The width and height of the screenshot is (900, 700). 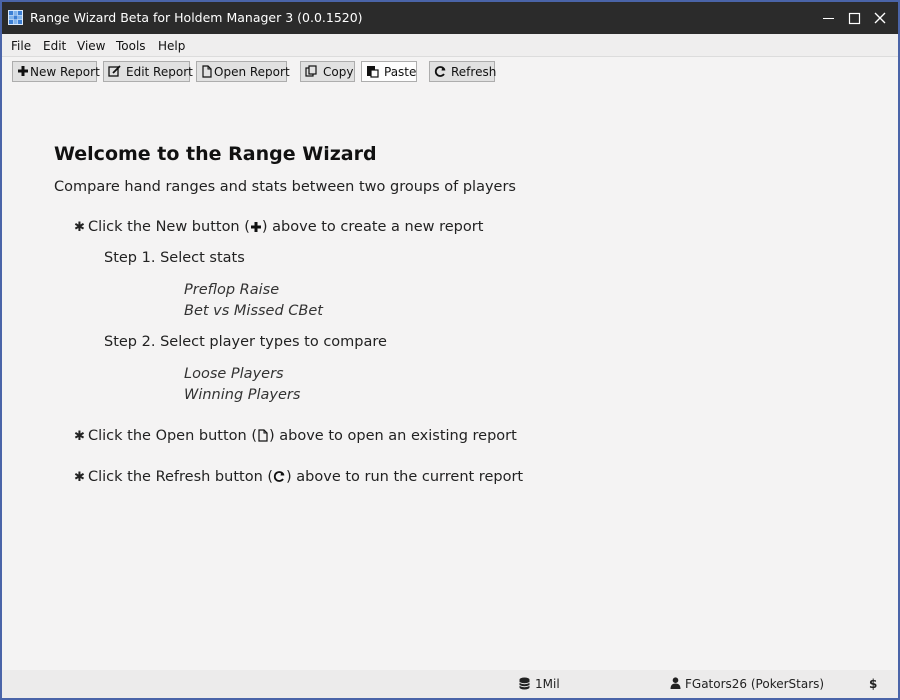 What do you see at coordinates (400, 72) in the screenshot?
I see `paste-label: Paste` at bounding box center [400, 72].